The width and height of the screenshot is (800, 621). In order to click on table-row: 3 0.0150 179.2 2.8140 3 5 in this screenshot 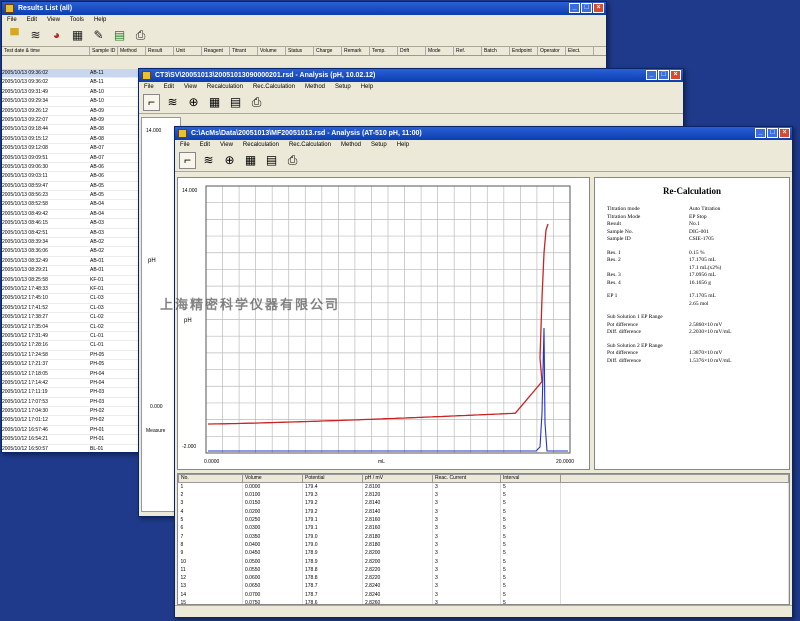, I will do `click(483, 503)`.